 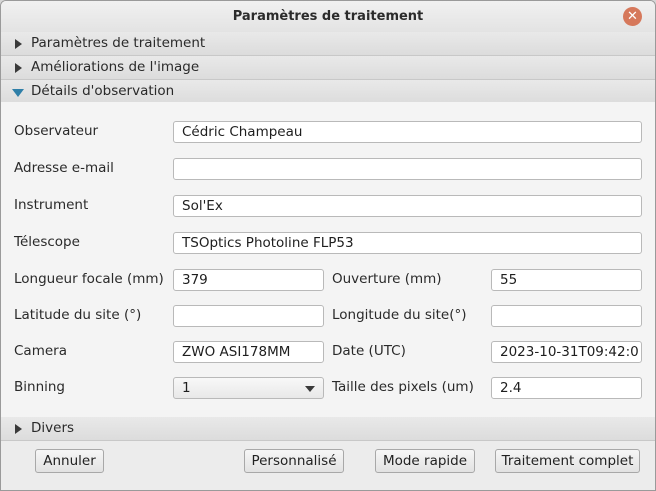 What do you see at coordinates (328, 429) in the screenshot?
I see `section-divers: Divers` at bounding box center [328, 429].